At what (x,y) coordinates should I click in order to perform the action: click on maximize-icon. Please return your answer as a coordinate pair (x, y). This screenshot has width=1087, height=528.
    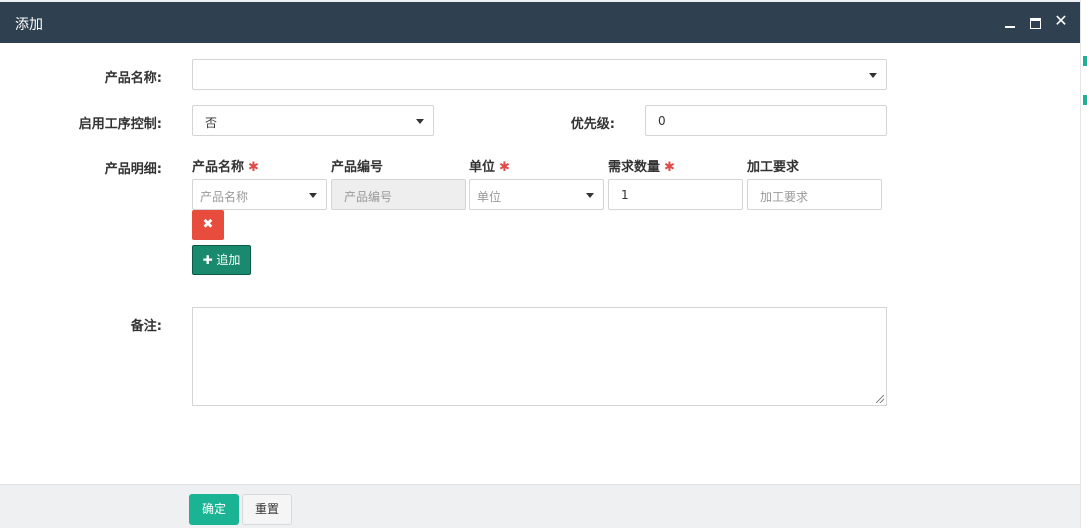
    Looking at the image, I should click on (1036, 22).